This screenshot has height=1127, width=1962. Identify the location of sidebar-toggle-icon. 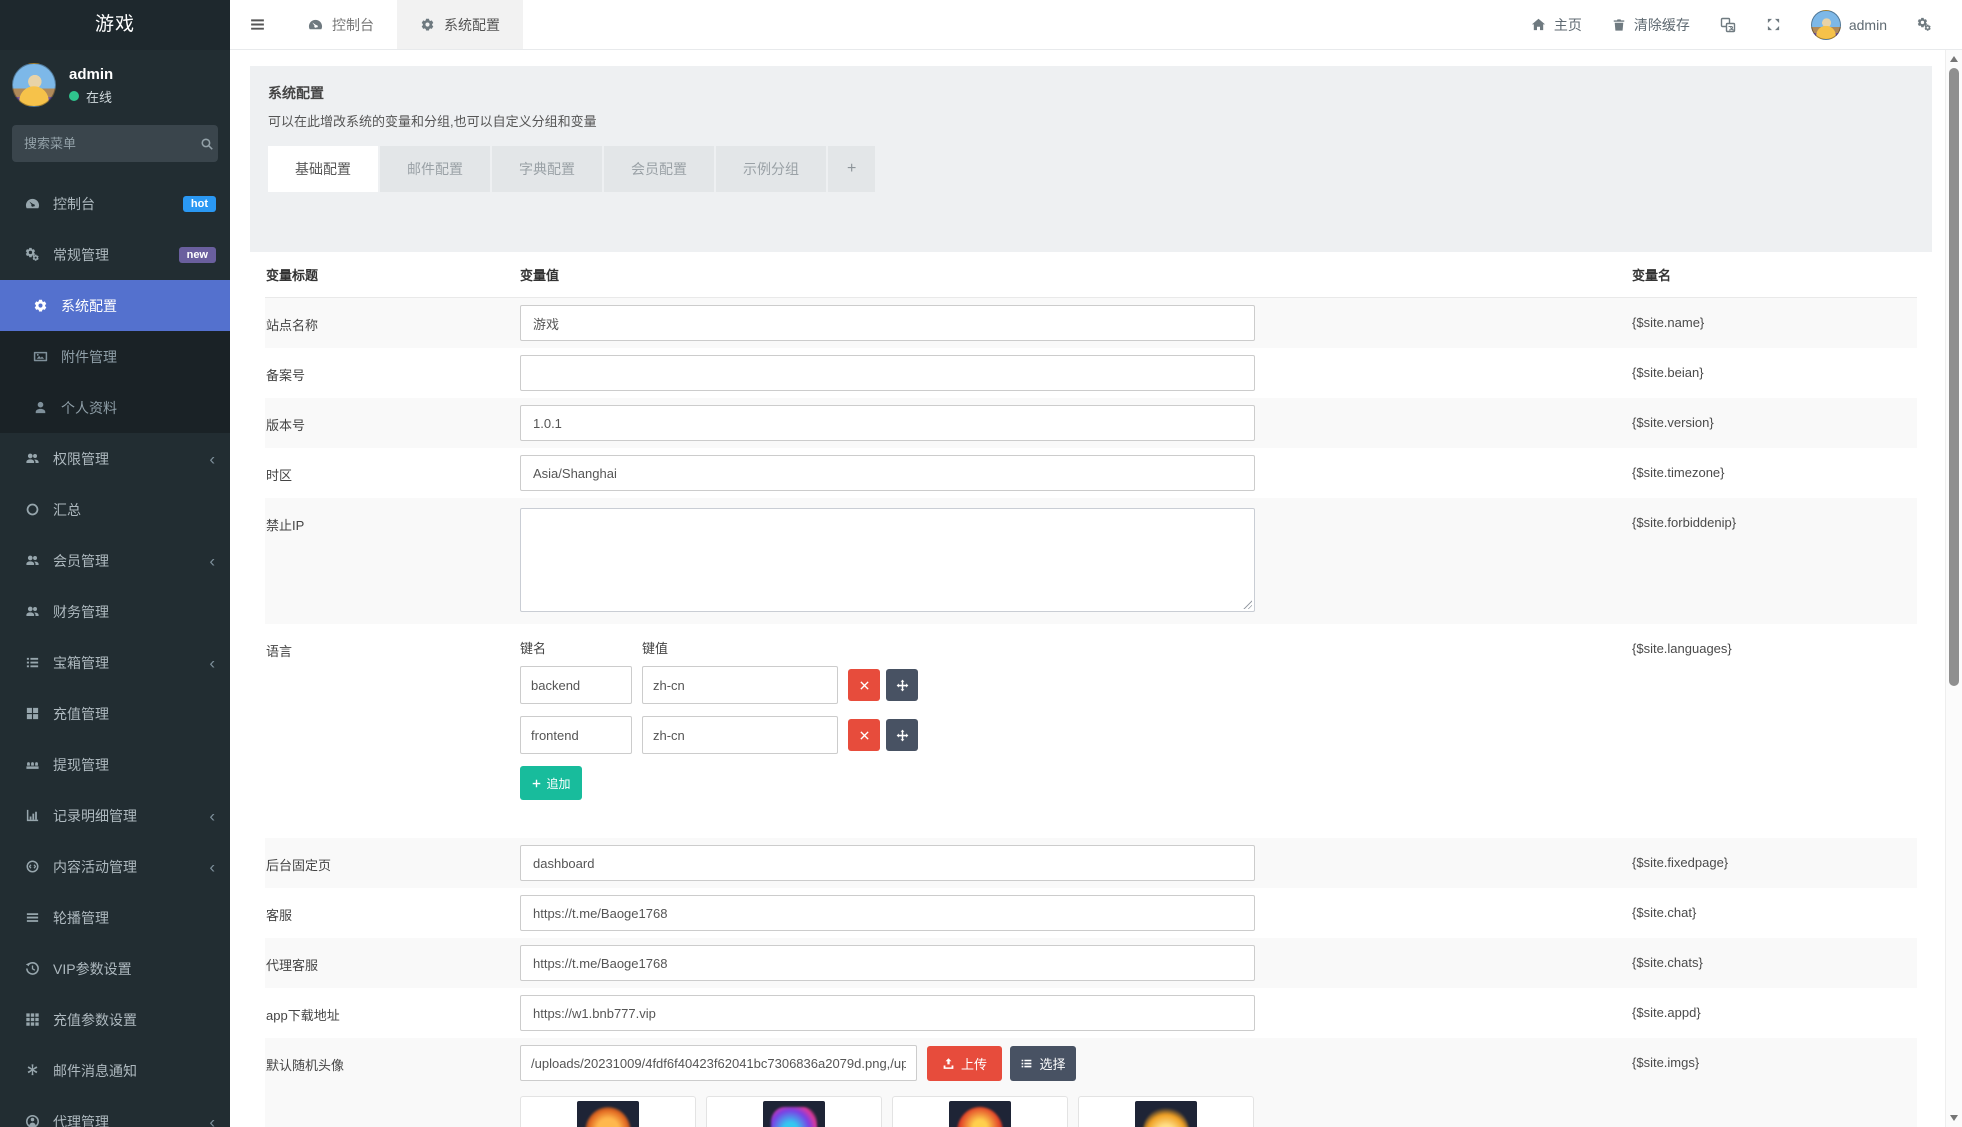
(257, 24).